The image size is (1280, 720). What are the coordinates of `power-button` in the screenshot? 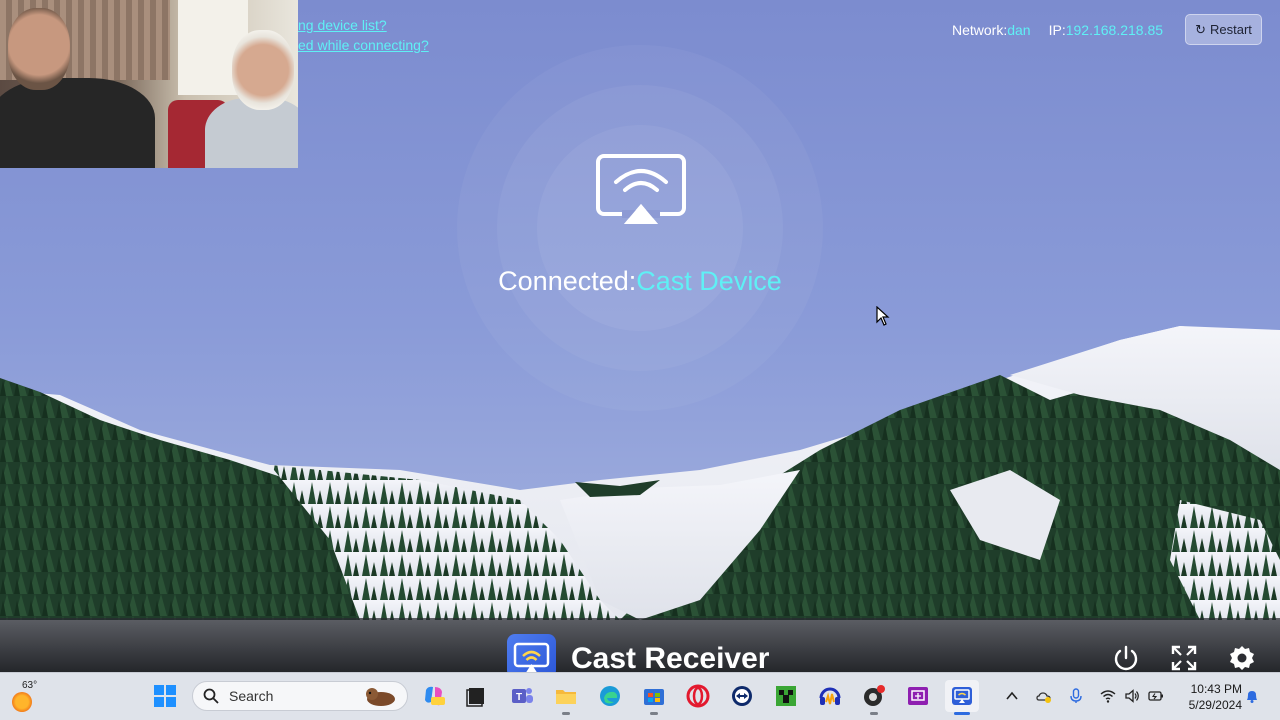 It's located at (1126, 658).